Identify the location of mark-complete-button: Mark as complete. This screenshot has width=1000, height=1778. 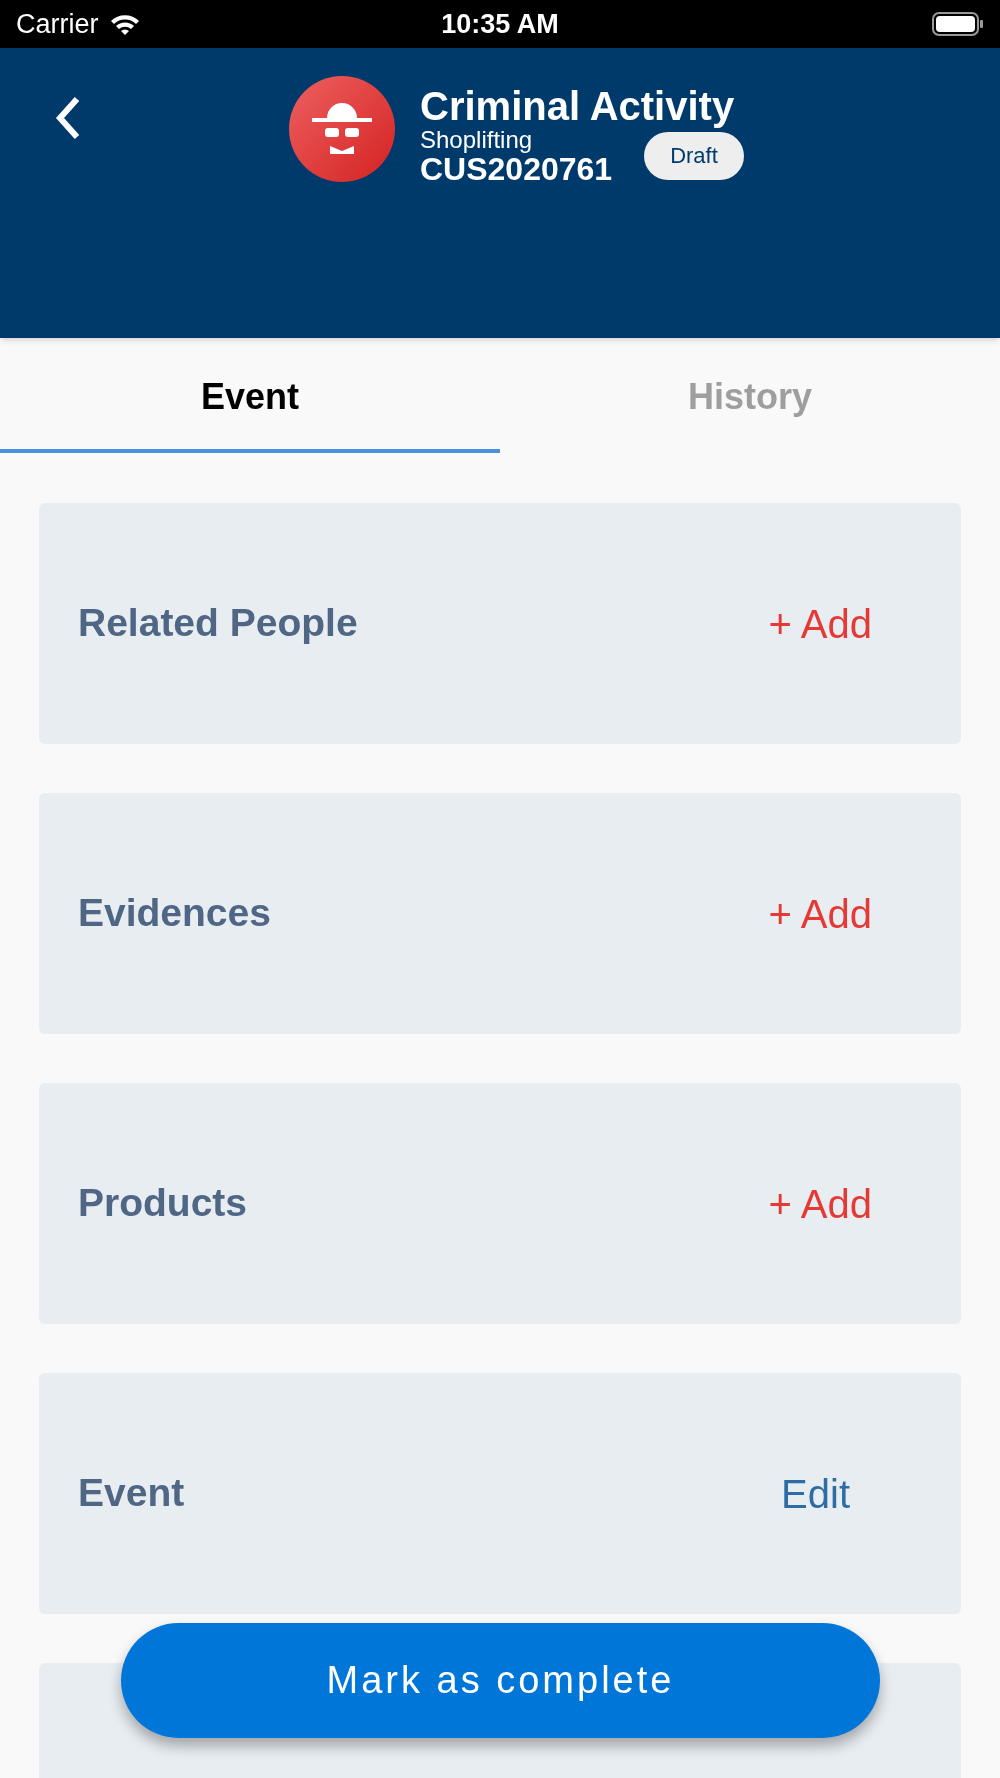
(500, 1680).